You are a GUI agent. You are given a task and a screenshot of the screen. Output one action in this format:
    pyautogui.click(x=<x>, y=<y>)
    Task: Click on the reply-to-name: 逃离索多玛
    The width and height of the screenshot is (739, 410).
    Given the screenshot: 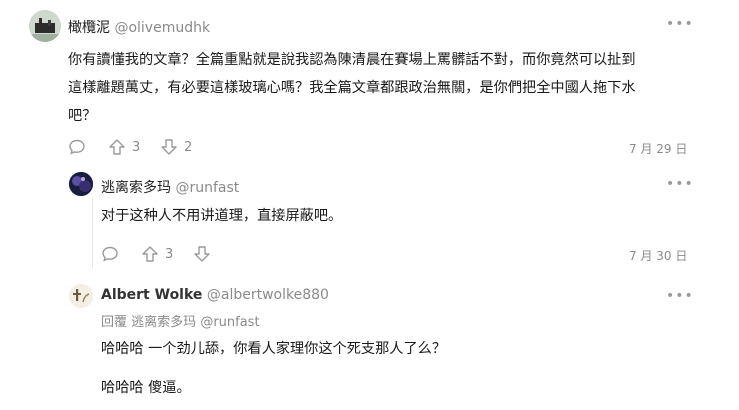 What is the action you would take?
    pyautogui.click(x=163, y=322)
    